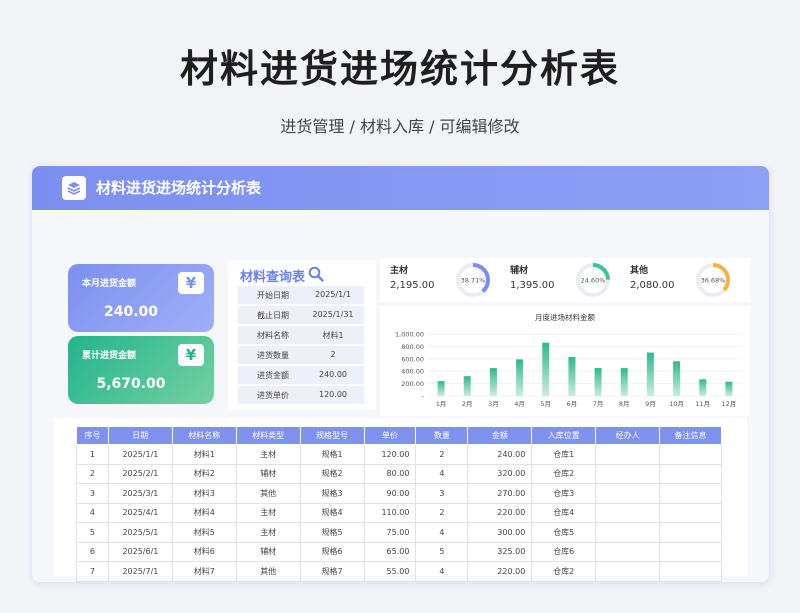 The image size is (800, 613). Describe the element at coordinates (564, 551) in the screenshot. I see `table-cell: 仓库6` at that location.